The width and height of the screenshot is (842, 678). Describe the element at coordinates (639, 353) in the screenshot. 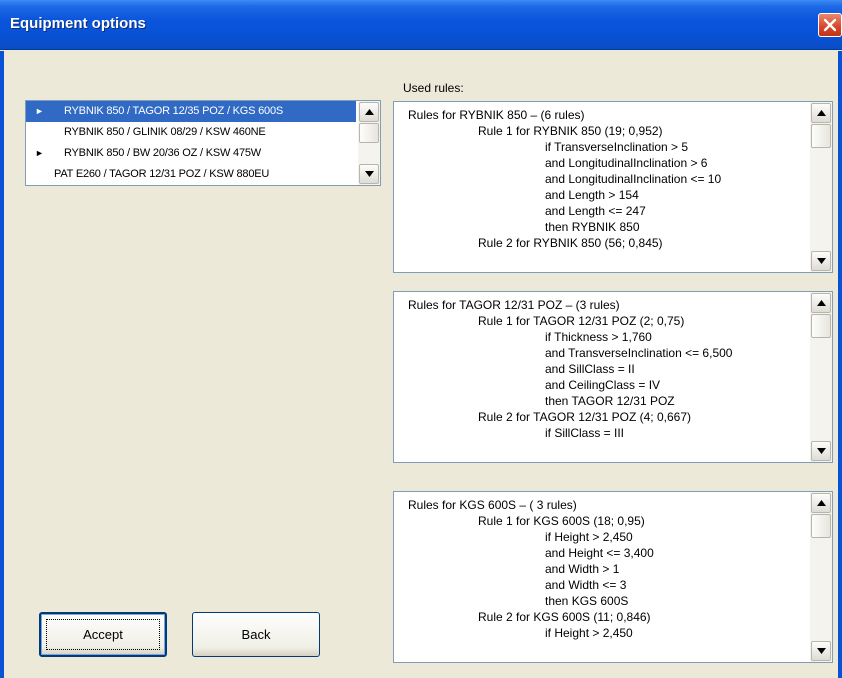

I see `rule-condition: and TransverseInclination <= 6,500` at that location.